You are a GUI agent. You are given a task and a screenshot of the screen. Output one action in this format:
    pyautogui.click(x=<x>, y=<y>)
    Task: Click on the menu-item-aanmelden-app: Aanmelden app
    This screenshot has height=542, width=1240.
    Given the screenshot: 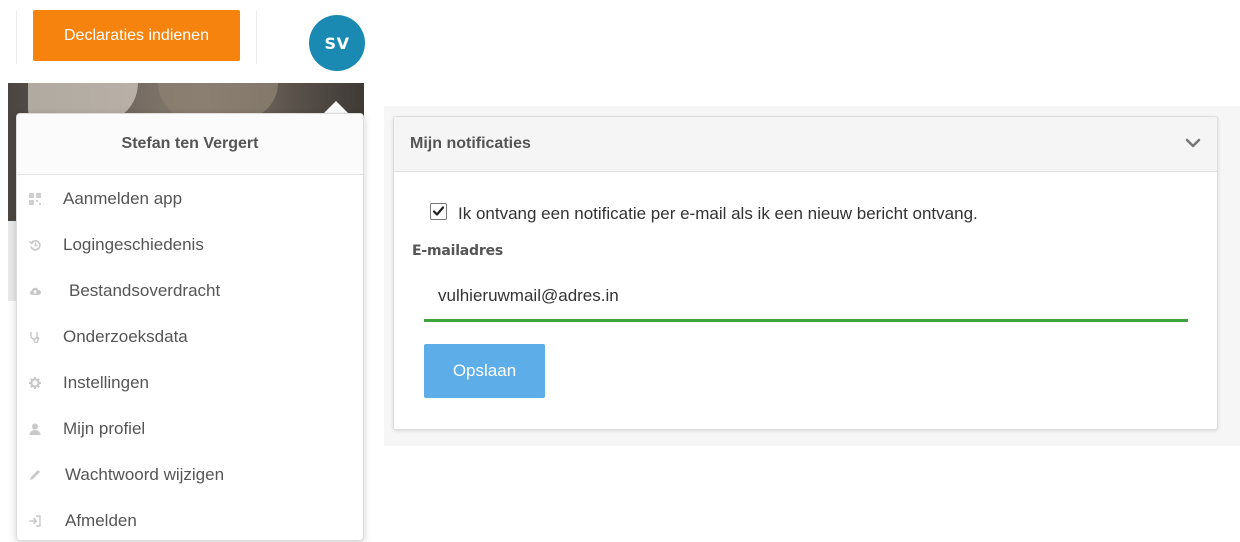 What is the action you would take?
    pyautogui.click(x=190, y=199)
    